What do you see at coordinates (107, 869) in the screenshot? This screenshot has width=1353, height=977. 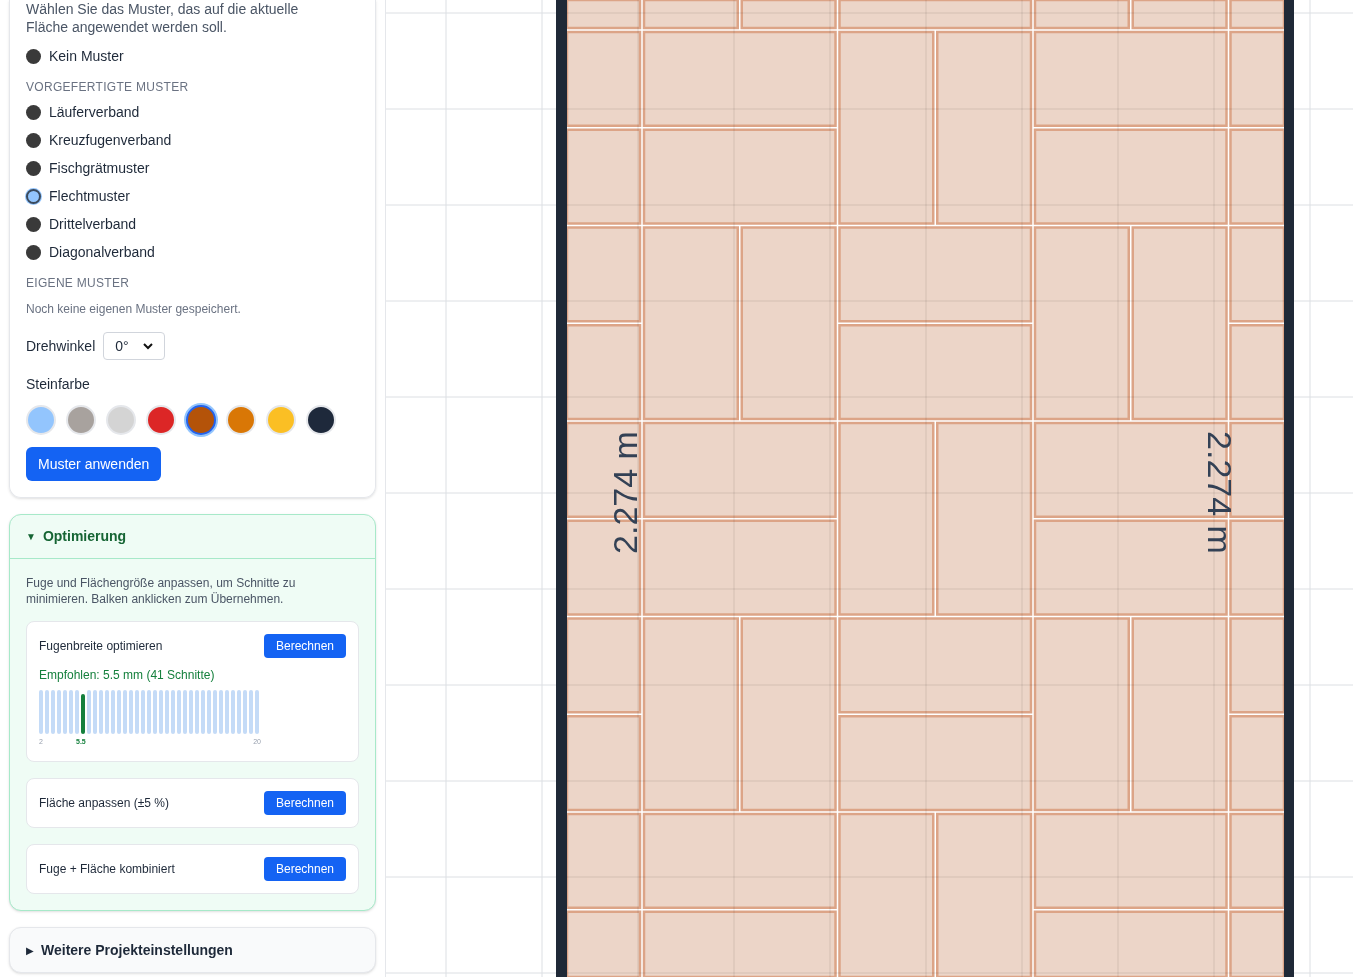 I see `option-title: Fuge + Fläche kombiniert` at bounding box center [107, 869].